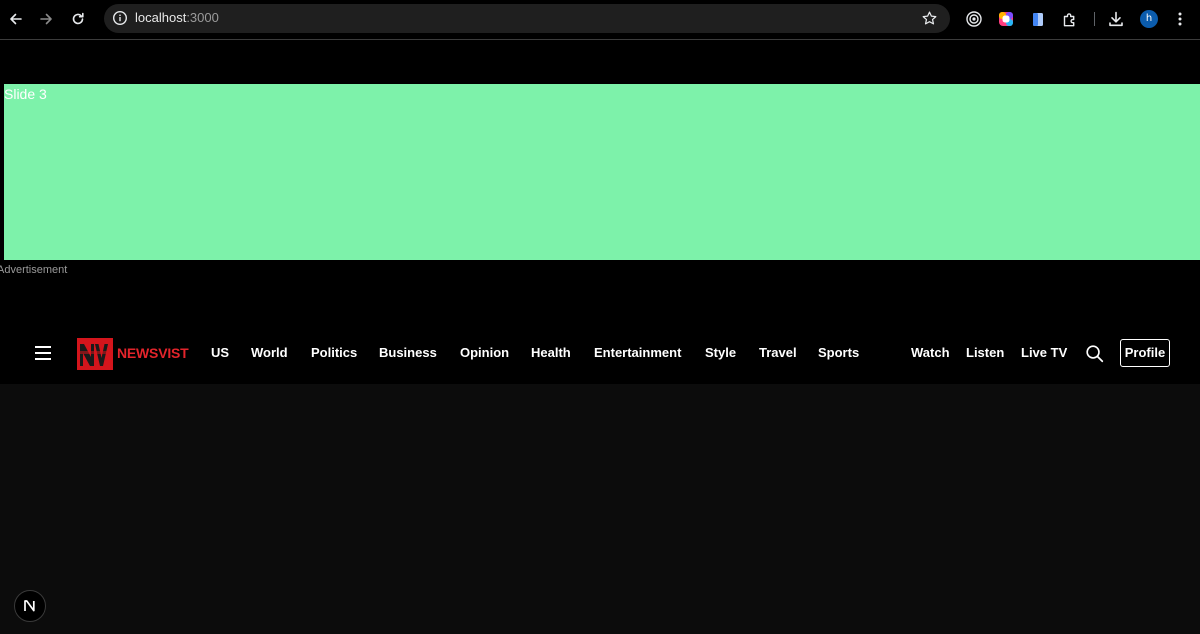  What do you see at coordinates (34, 270) in the screenshot?
I see `advertisement-label: Advertisement` at bounding box center [34, 270].